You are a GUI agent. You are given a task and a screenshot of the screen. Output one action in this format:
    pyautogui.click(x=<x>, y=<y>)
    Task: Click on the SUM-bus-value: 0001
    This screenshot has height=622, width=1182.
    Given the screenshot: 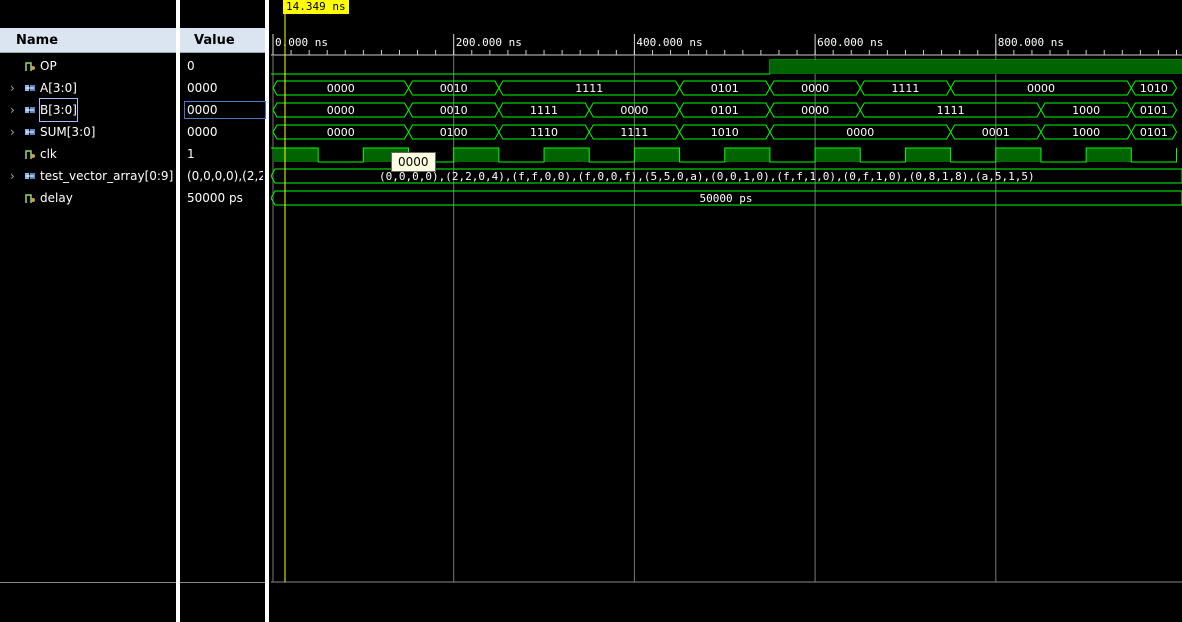 What is the action you would take?
    pyautogui.click(x=996, y=132)
    